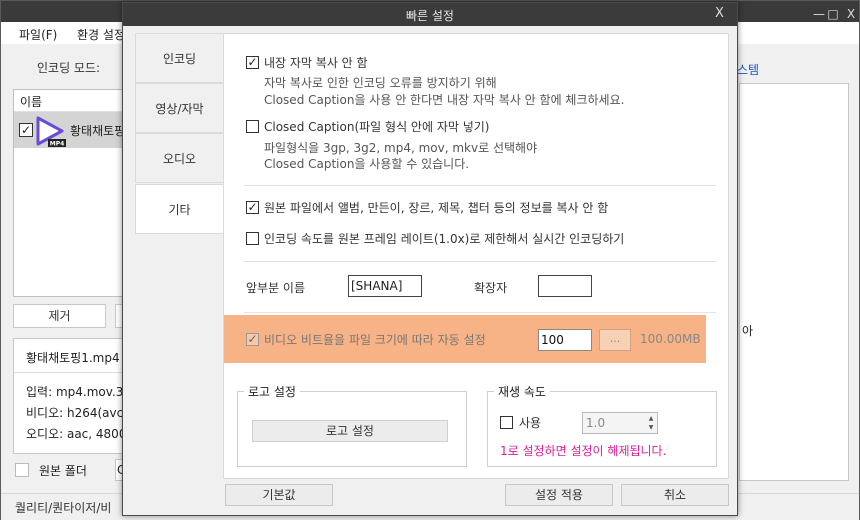 The image size is (860, 520). What do you see at coordinates (748, 331) in the screenshot?
I see `right-panel-text: 아` at bounding box center [748, 331].